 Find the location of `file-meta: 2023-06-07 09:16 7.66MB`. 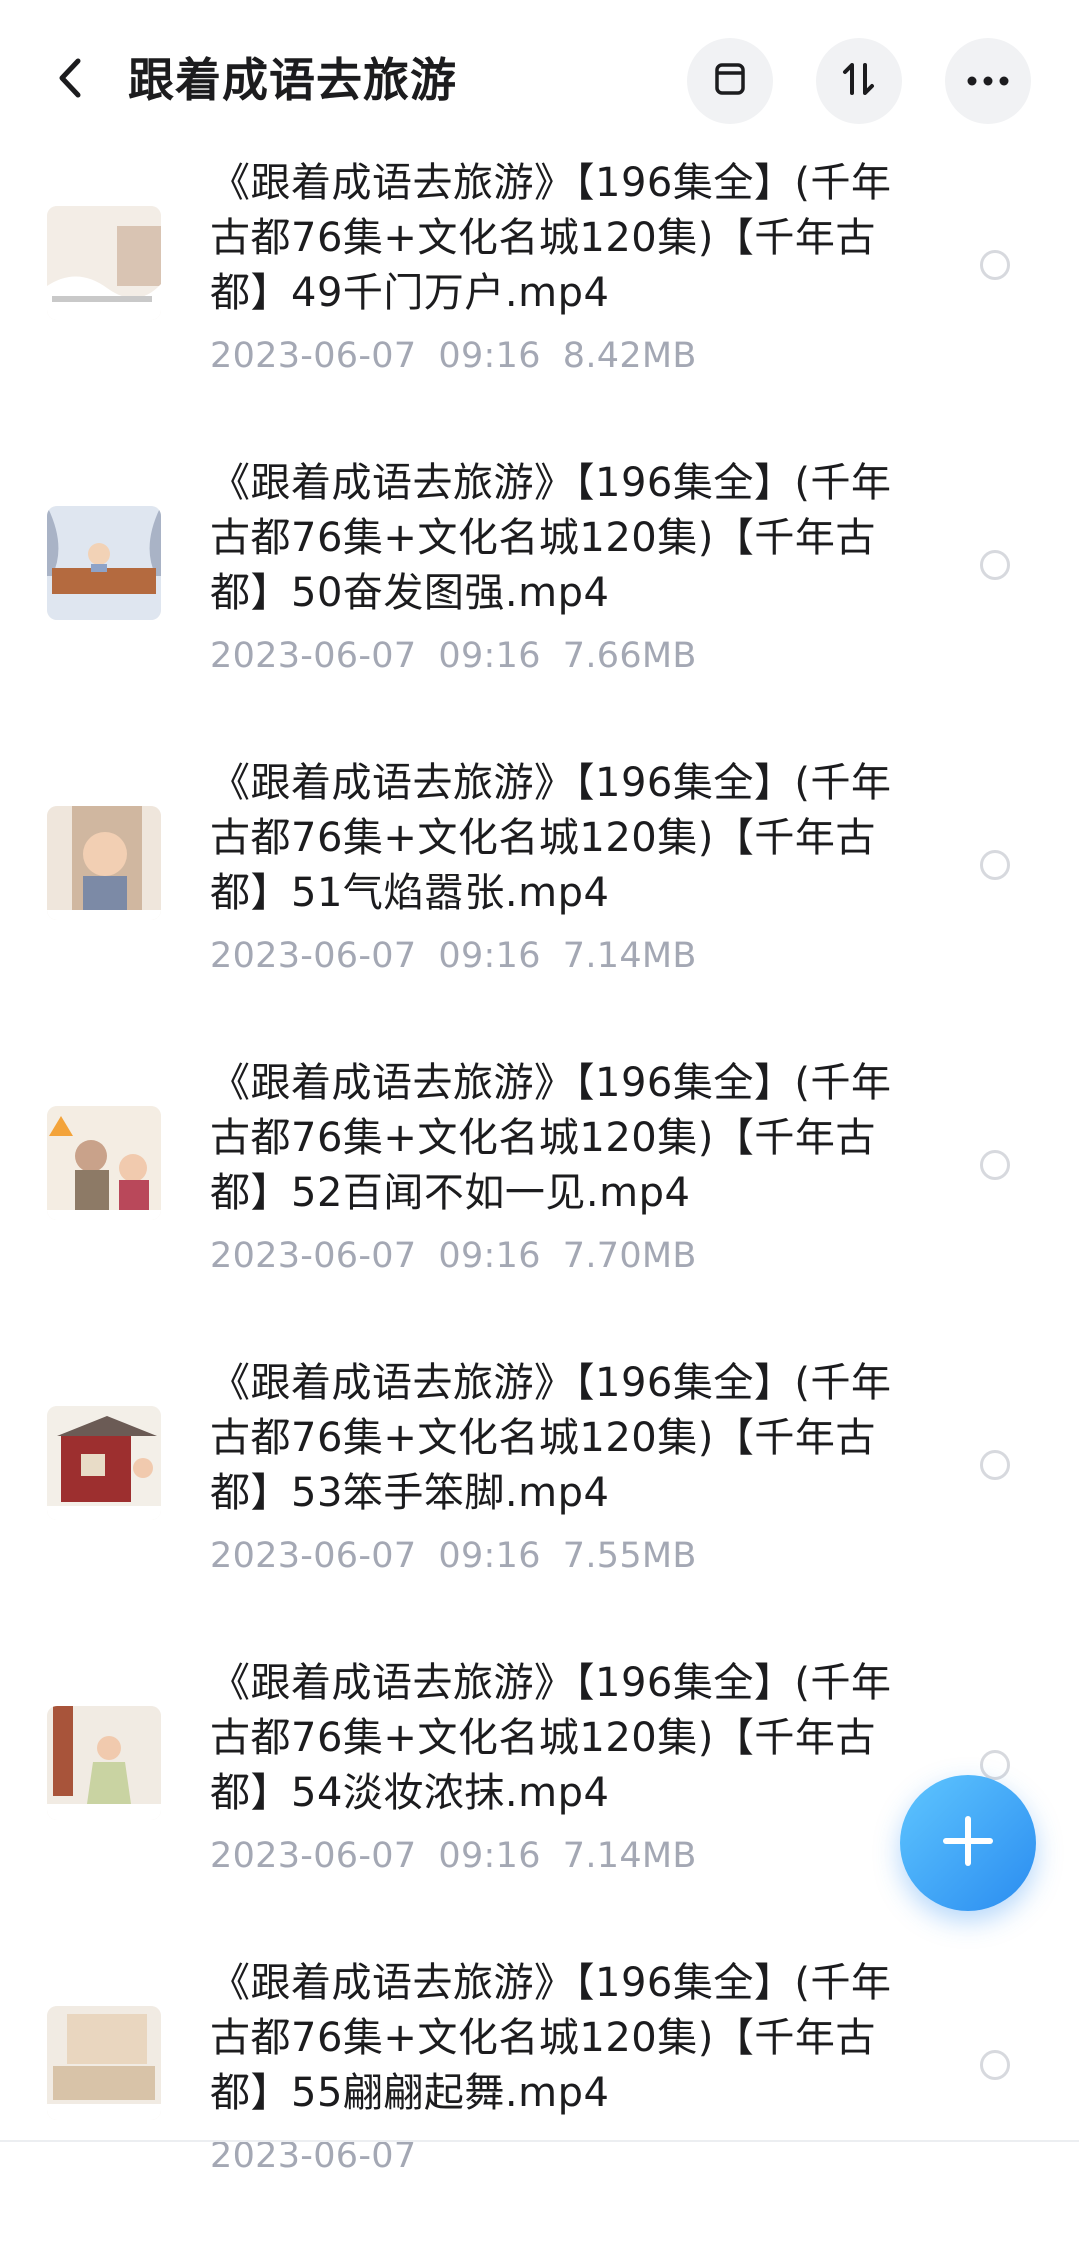

file-meta: 2023-06-07 09:16 7.66MB is located at coordinates (453, 656).